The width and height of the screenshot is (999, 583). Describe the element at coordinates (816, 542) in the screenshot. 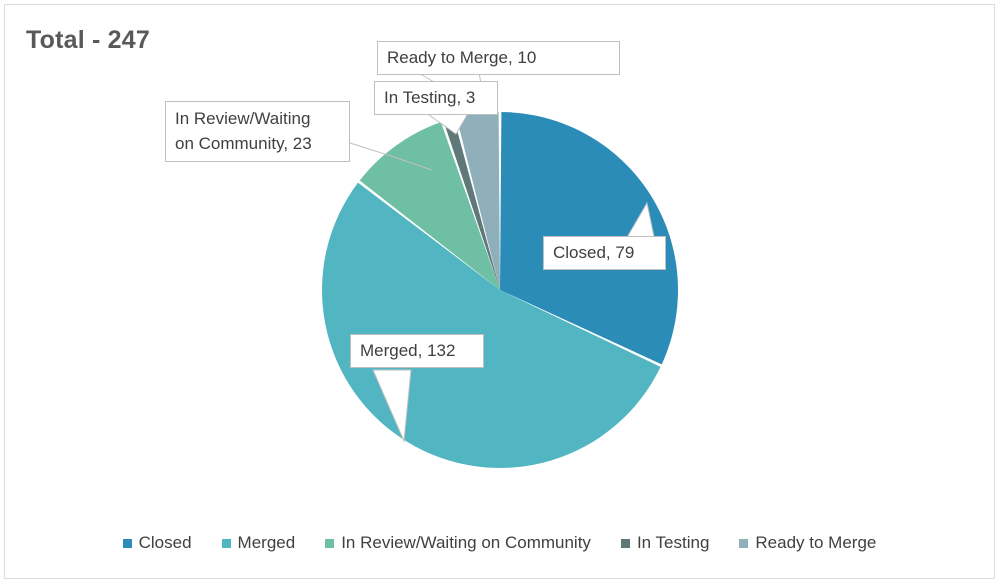

I see `legend-item-label: Ready to Merge` at that location.